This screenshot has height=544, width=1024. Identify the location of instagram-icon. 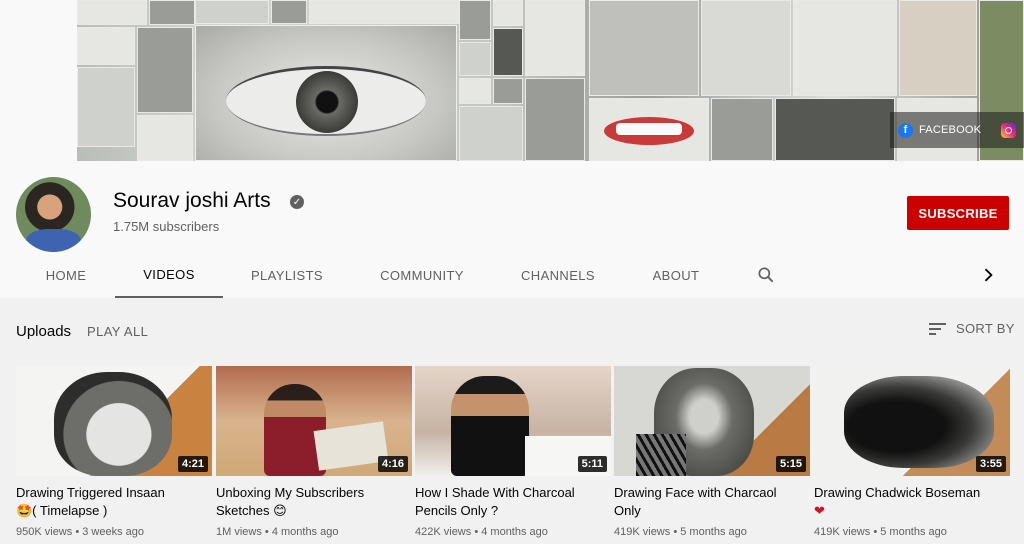
(1009, 130).